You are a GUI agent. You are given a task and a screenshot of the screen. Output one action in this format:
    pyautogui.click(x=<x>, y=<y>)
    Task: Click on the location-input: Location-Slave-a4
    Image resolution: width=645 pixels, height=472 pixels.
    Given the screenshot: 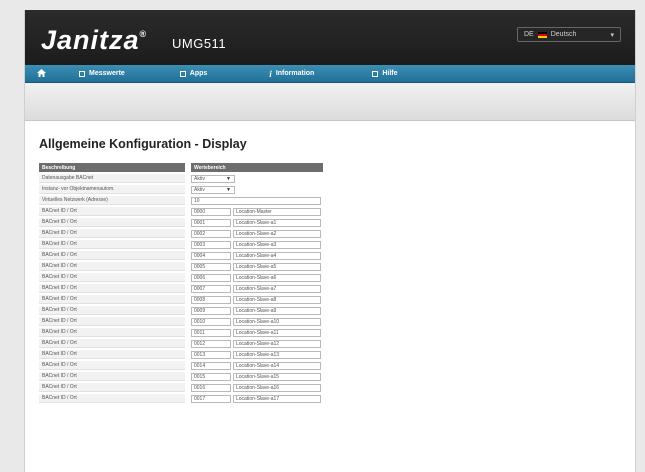 What is the action you would take?
    pyautogui.click(x=277, y=255)
    